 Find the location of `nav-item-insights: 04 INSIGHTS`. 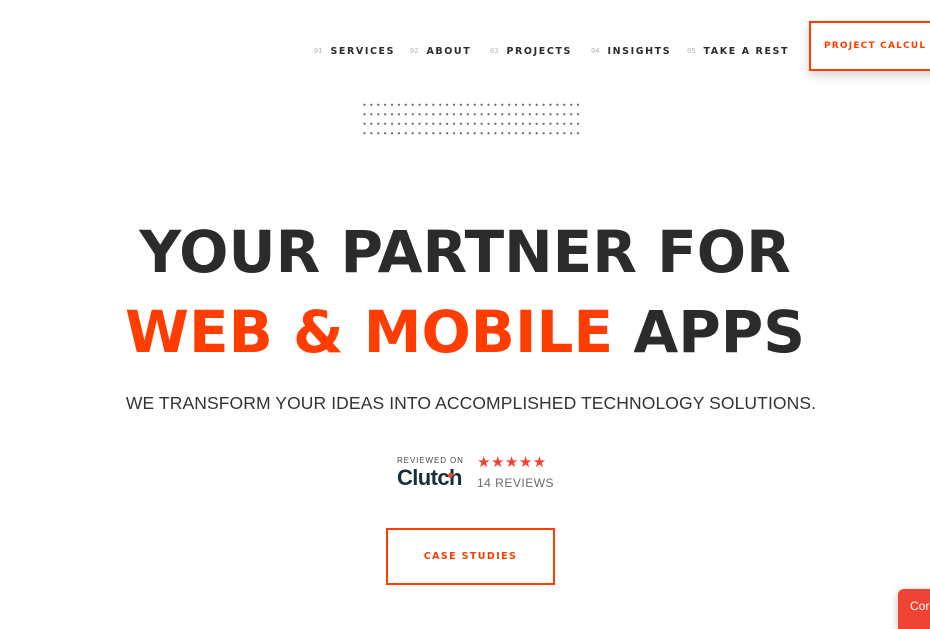

nav-item-insights: 04 INSIGHTS is located at coordinates (639, 51).